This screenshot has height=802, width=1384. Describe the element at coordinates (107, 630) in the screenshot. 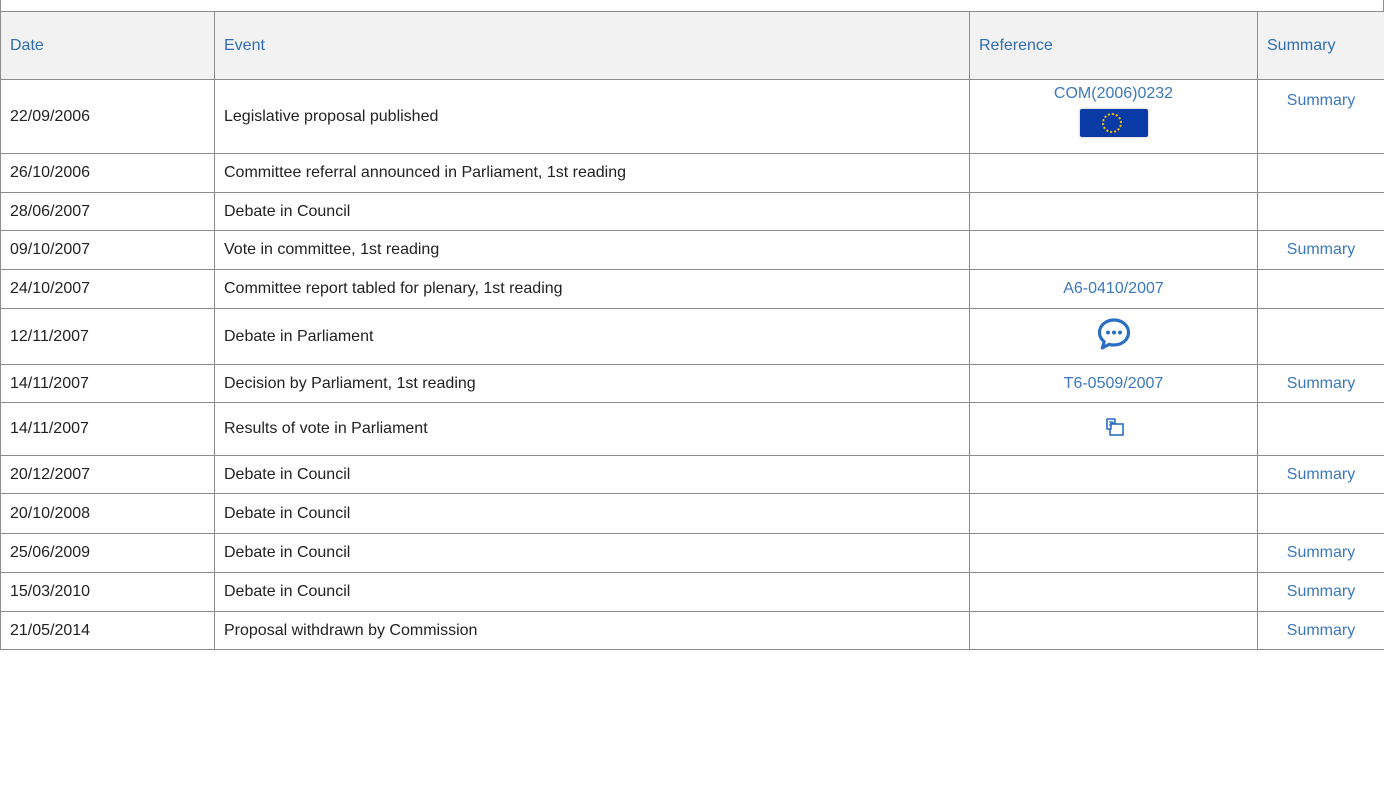

I see `event-date: 21/05/2014` at that location.